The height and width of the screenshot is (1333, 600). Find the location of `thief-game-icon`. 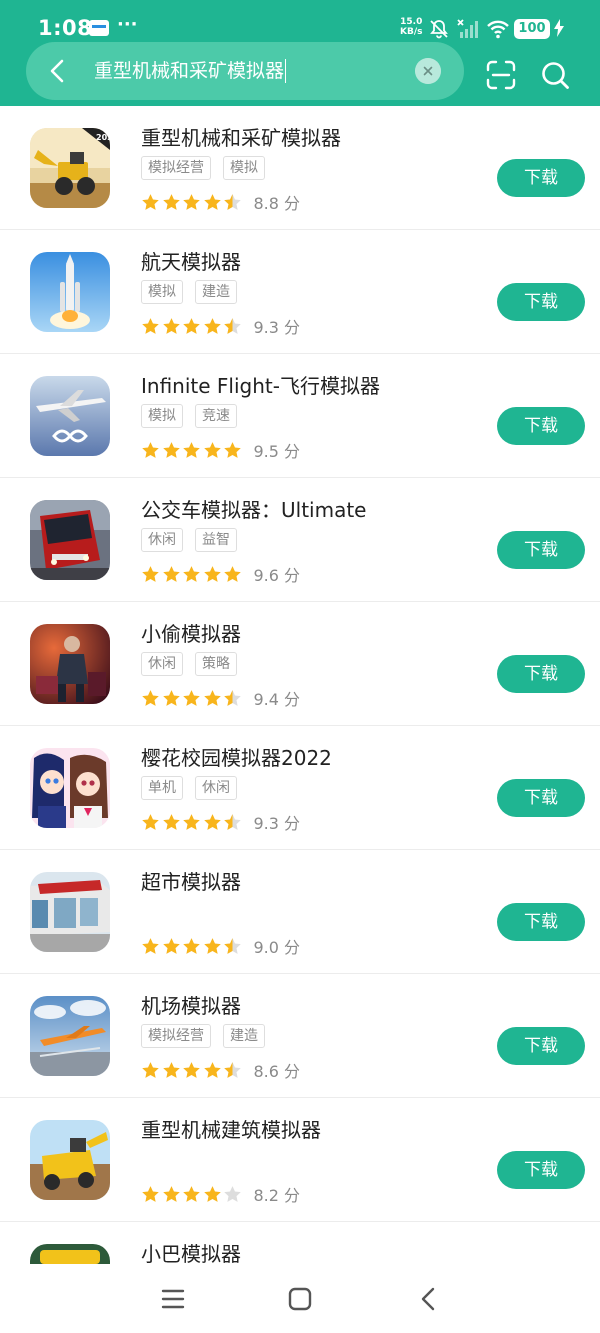

thief-game-icon is located at coordinates (70, 664).